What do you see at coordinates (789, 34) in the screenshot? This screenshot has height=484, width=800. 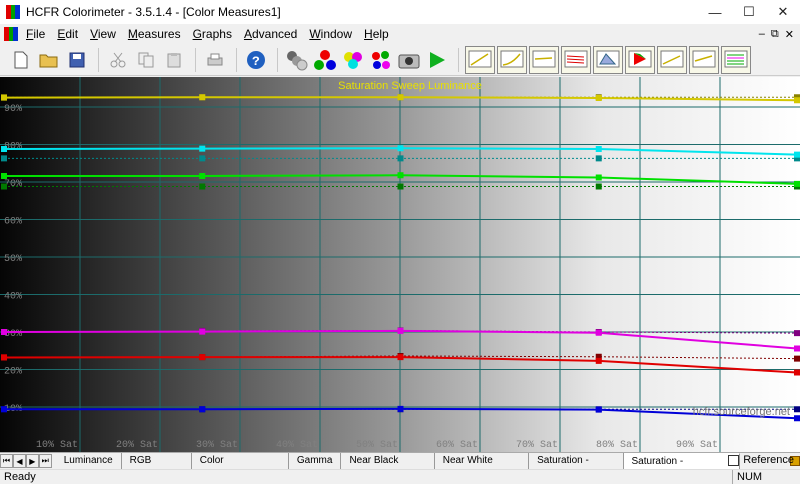 I see `mdi-close-button: ✕` at bounding box center [789, 34].